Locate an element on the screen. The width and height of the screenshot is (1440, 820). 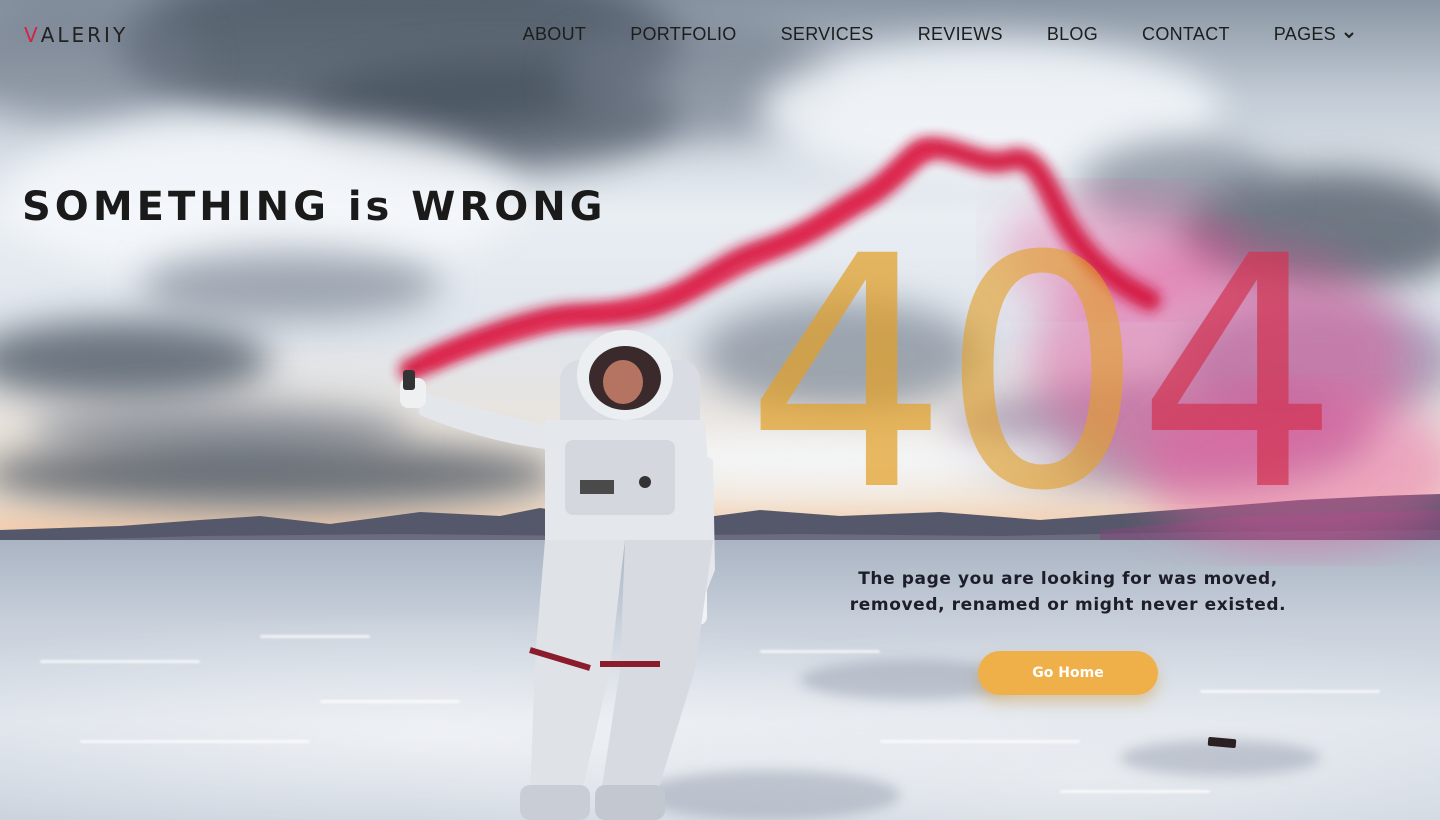
nav-item-contact: CONTACT is located at coordinates (1186, 34).